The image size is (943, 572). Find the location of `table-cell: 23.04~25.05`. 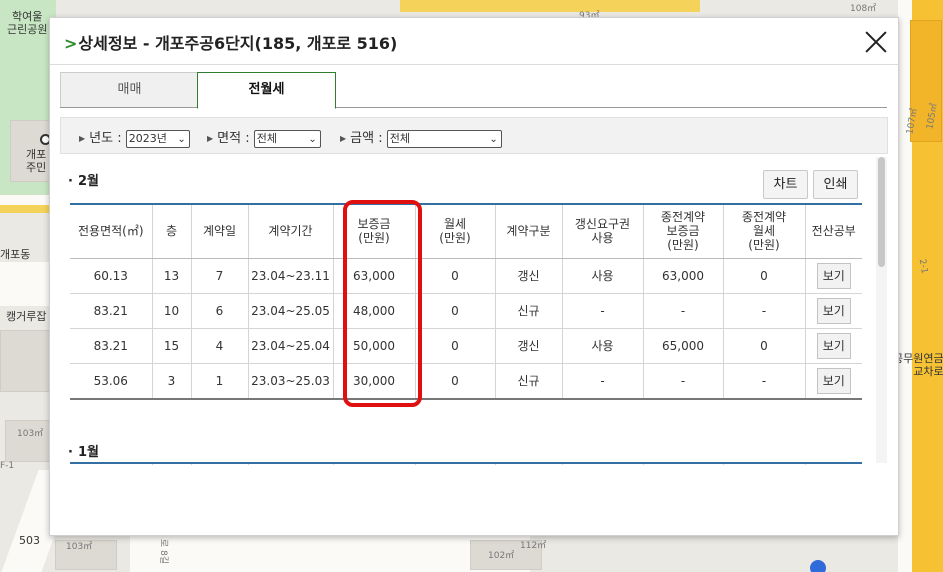

table-cell: 23.04~25.05 is located at coordinates (290, 310).